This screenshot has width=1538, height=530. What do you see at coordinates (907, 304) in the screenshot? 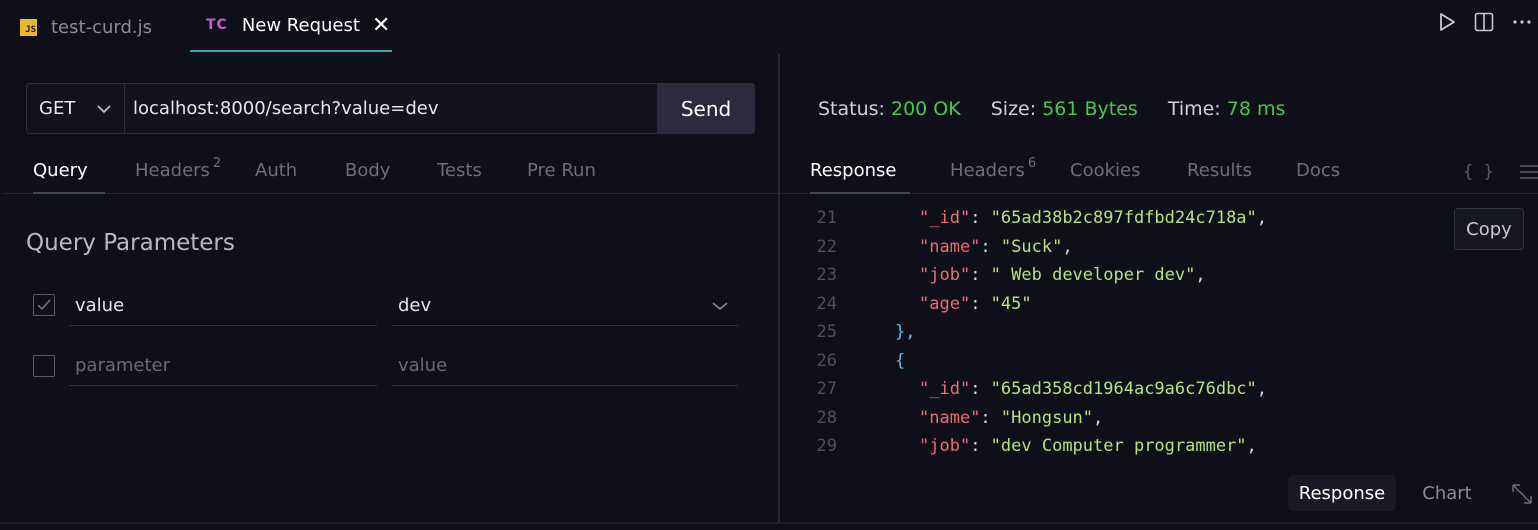
I see `code-line: 24 "age": "45"` at bounding box center [907, 304].